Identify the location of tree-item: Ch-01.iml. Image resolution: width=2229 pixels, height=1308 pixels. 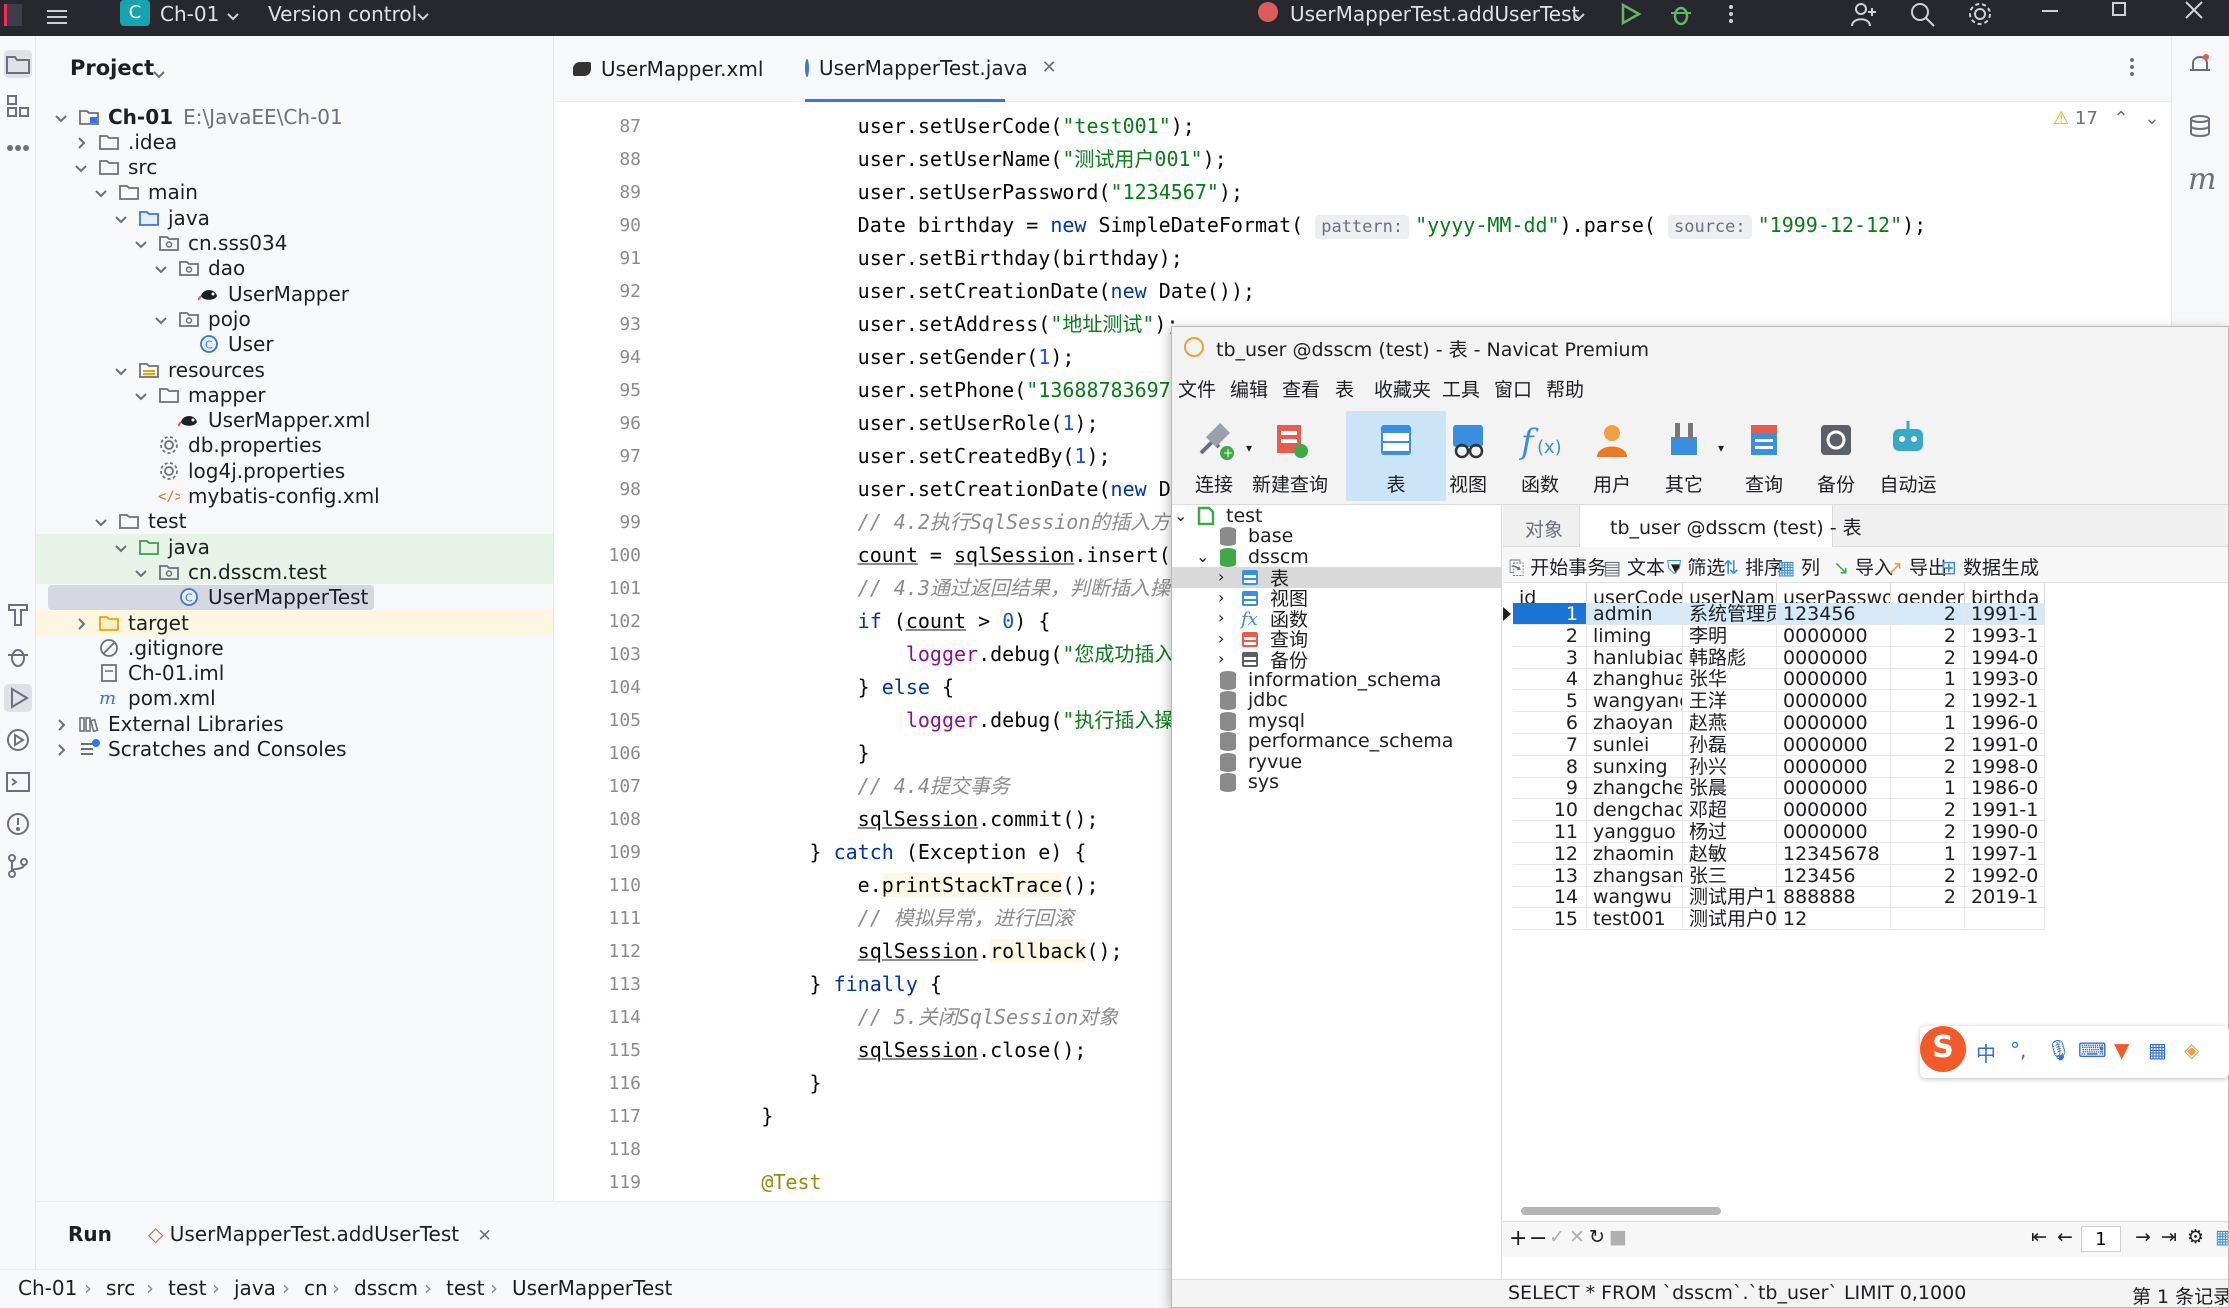
(294, 673).